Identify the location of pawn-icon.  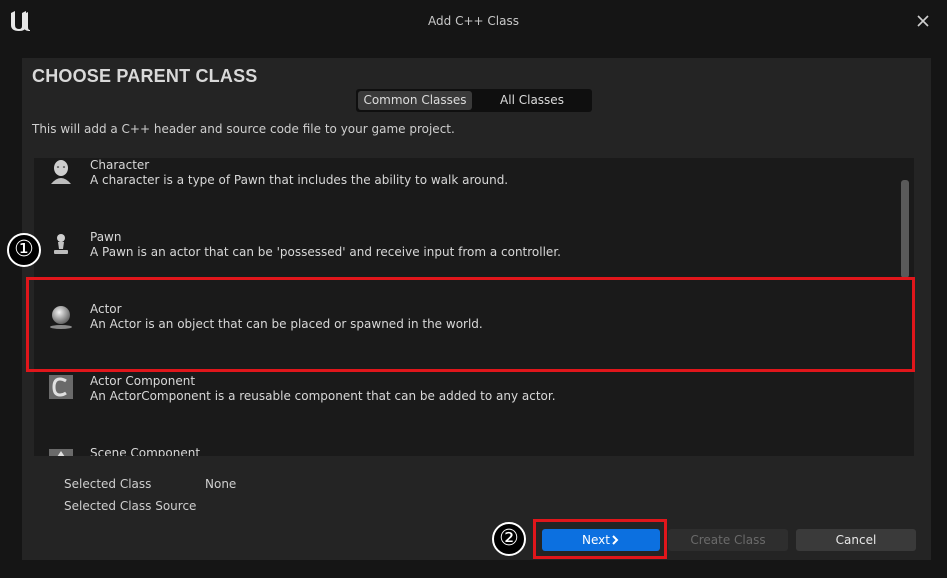
(61, 244).